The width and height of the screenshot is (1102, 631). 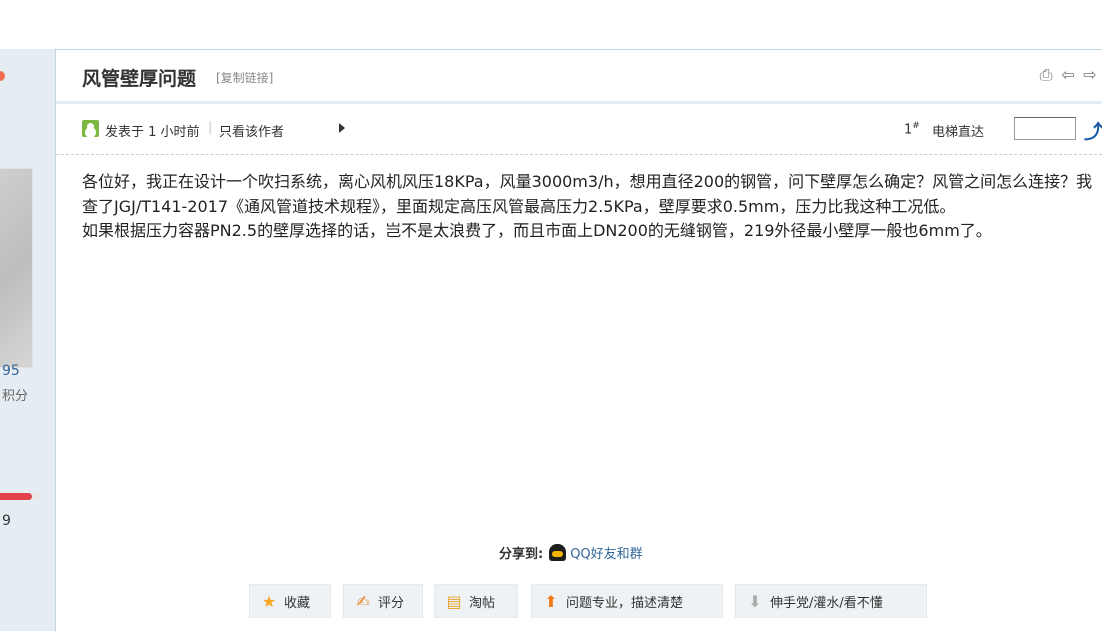 I want to click on post-meta: 发表于 1 小时前 | 只看该作者 1# 电梯直达 ⤴, so click(x=579, y=129).